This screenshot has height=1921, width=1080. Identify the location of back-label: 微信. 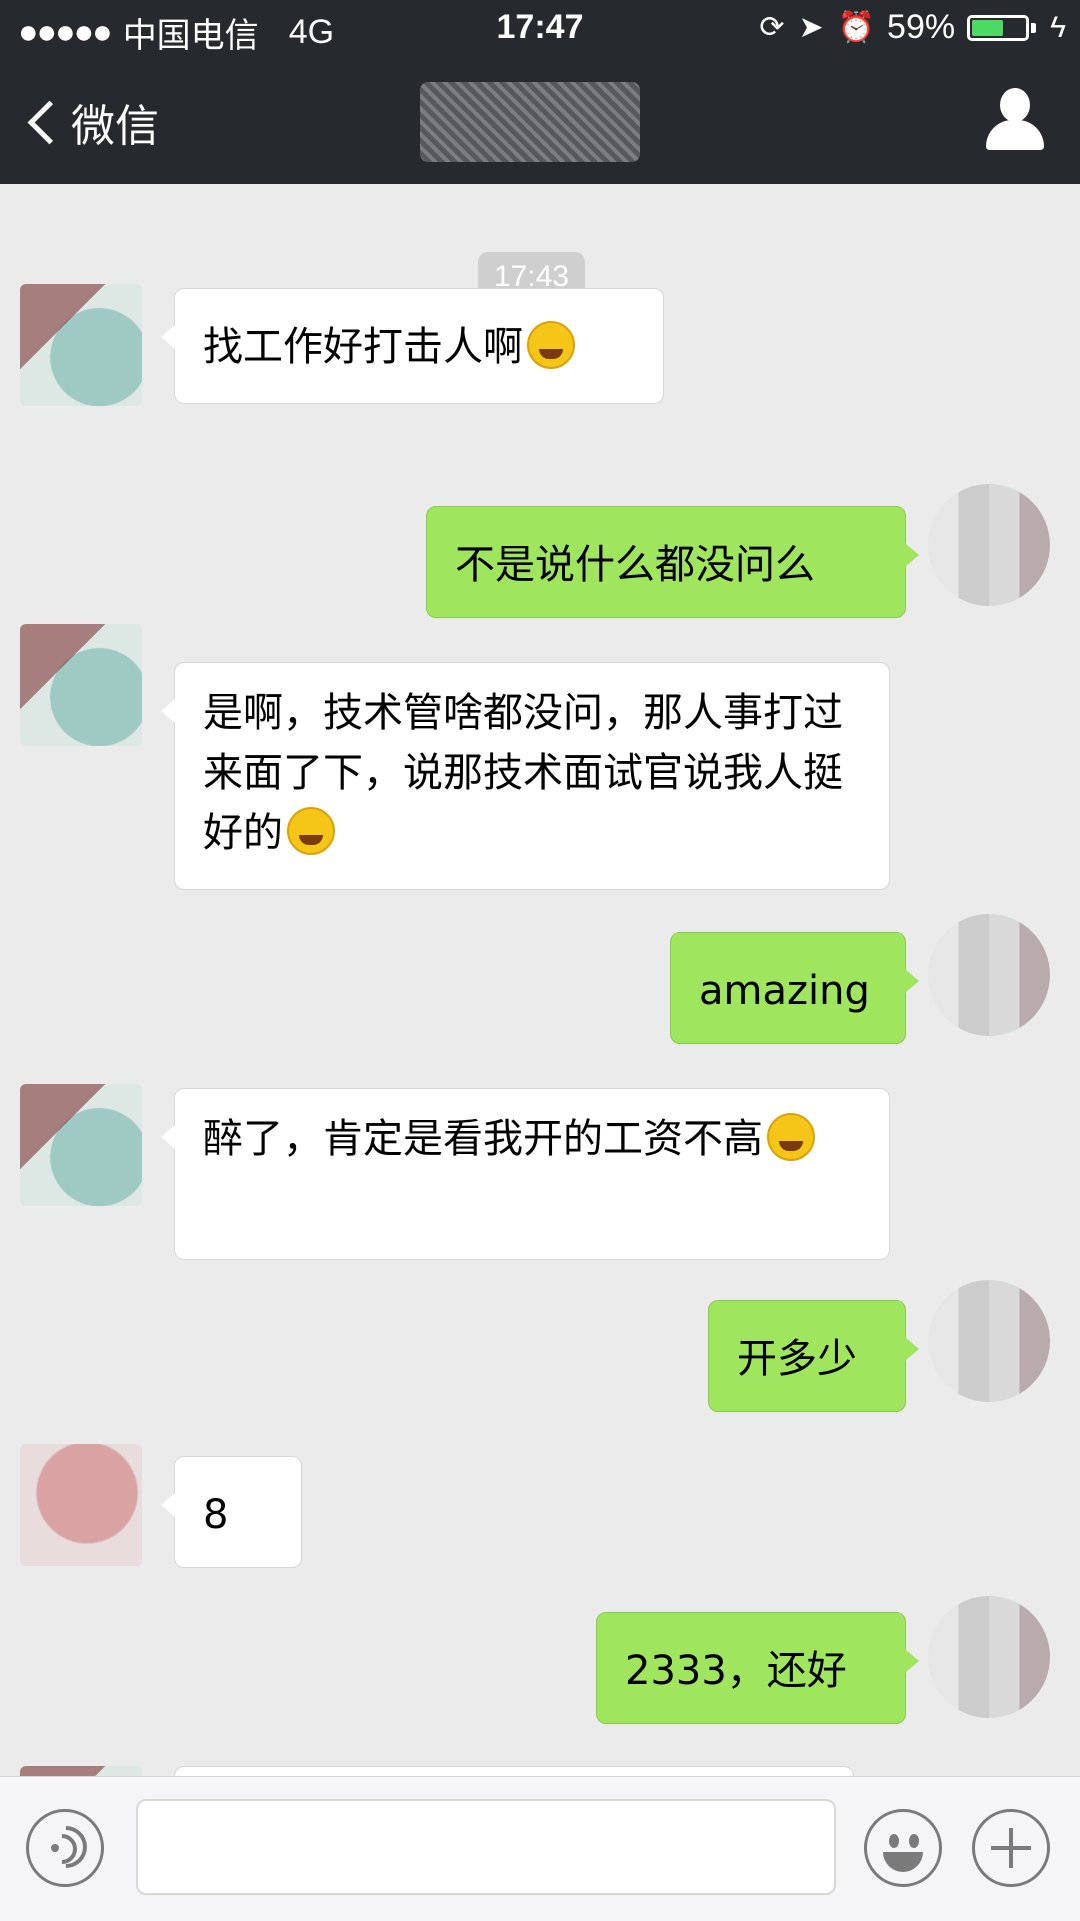
(115, 126).